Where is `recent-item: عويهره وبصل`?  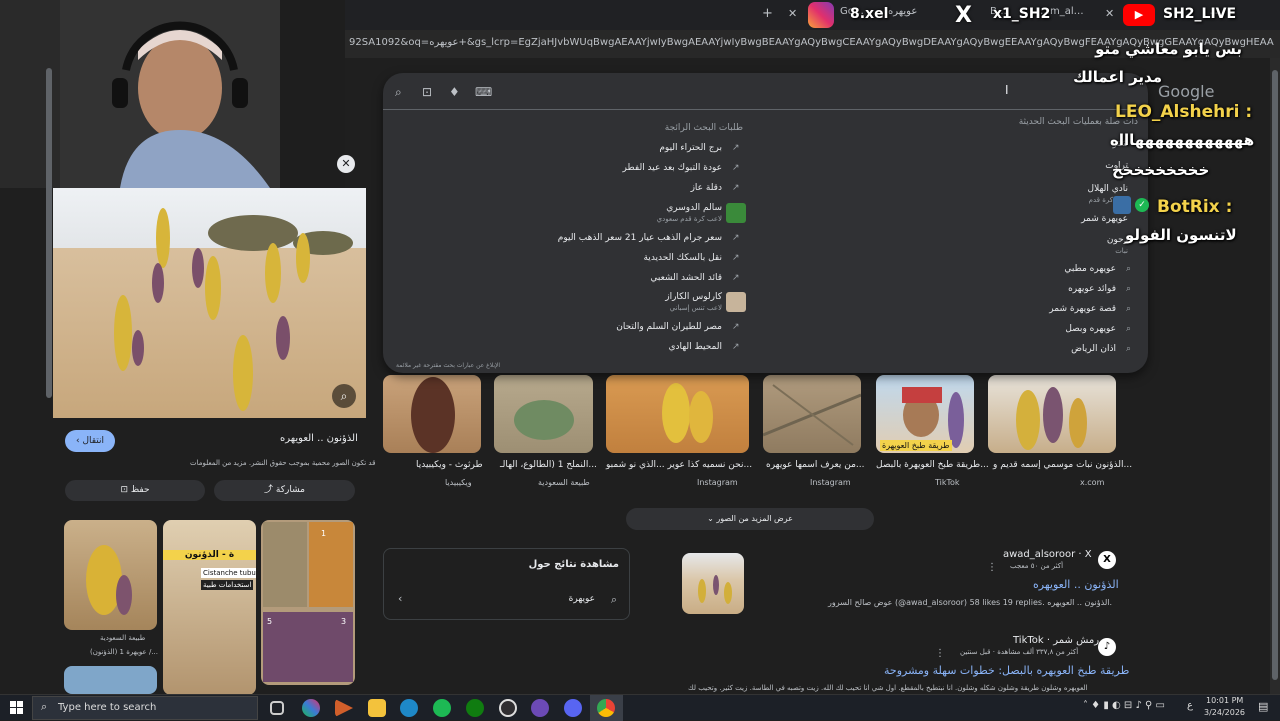
recent-item: عويهره وبصل is located at coordinates (1090, 329).